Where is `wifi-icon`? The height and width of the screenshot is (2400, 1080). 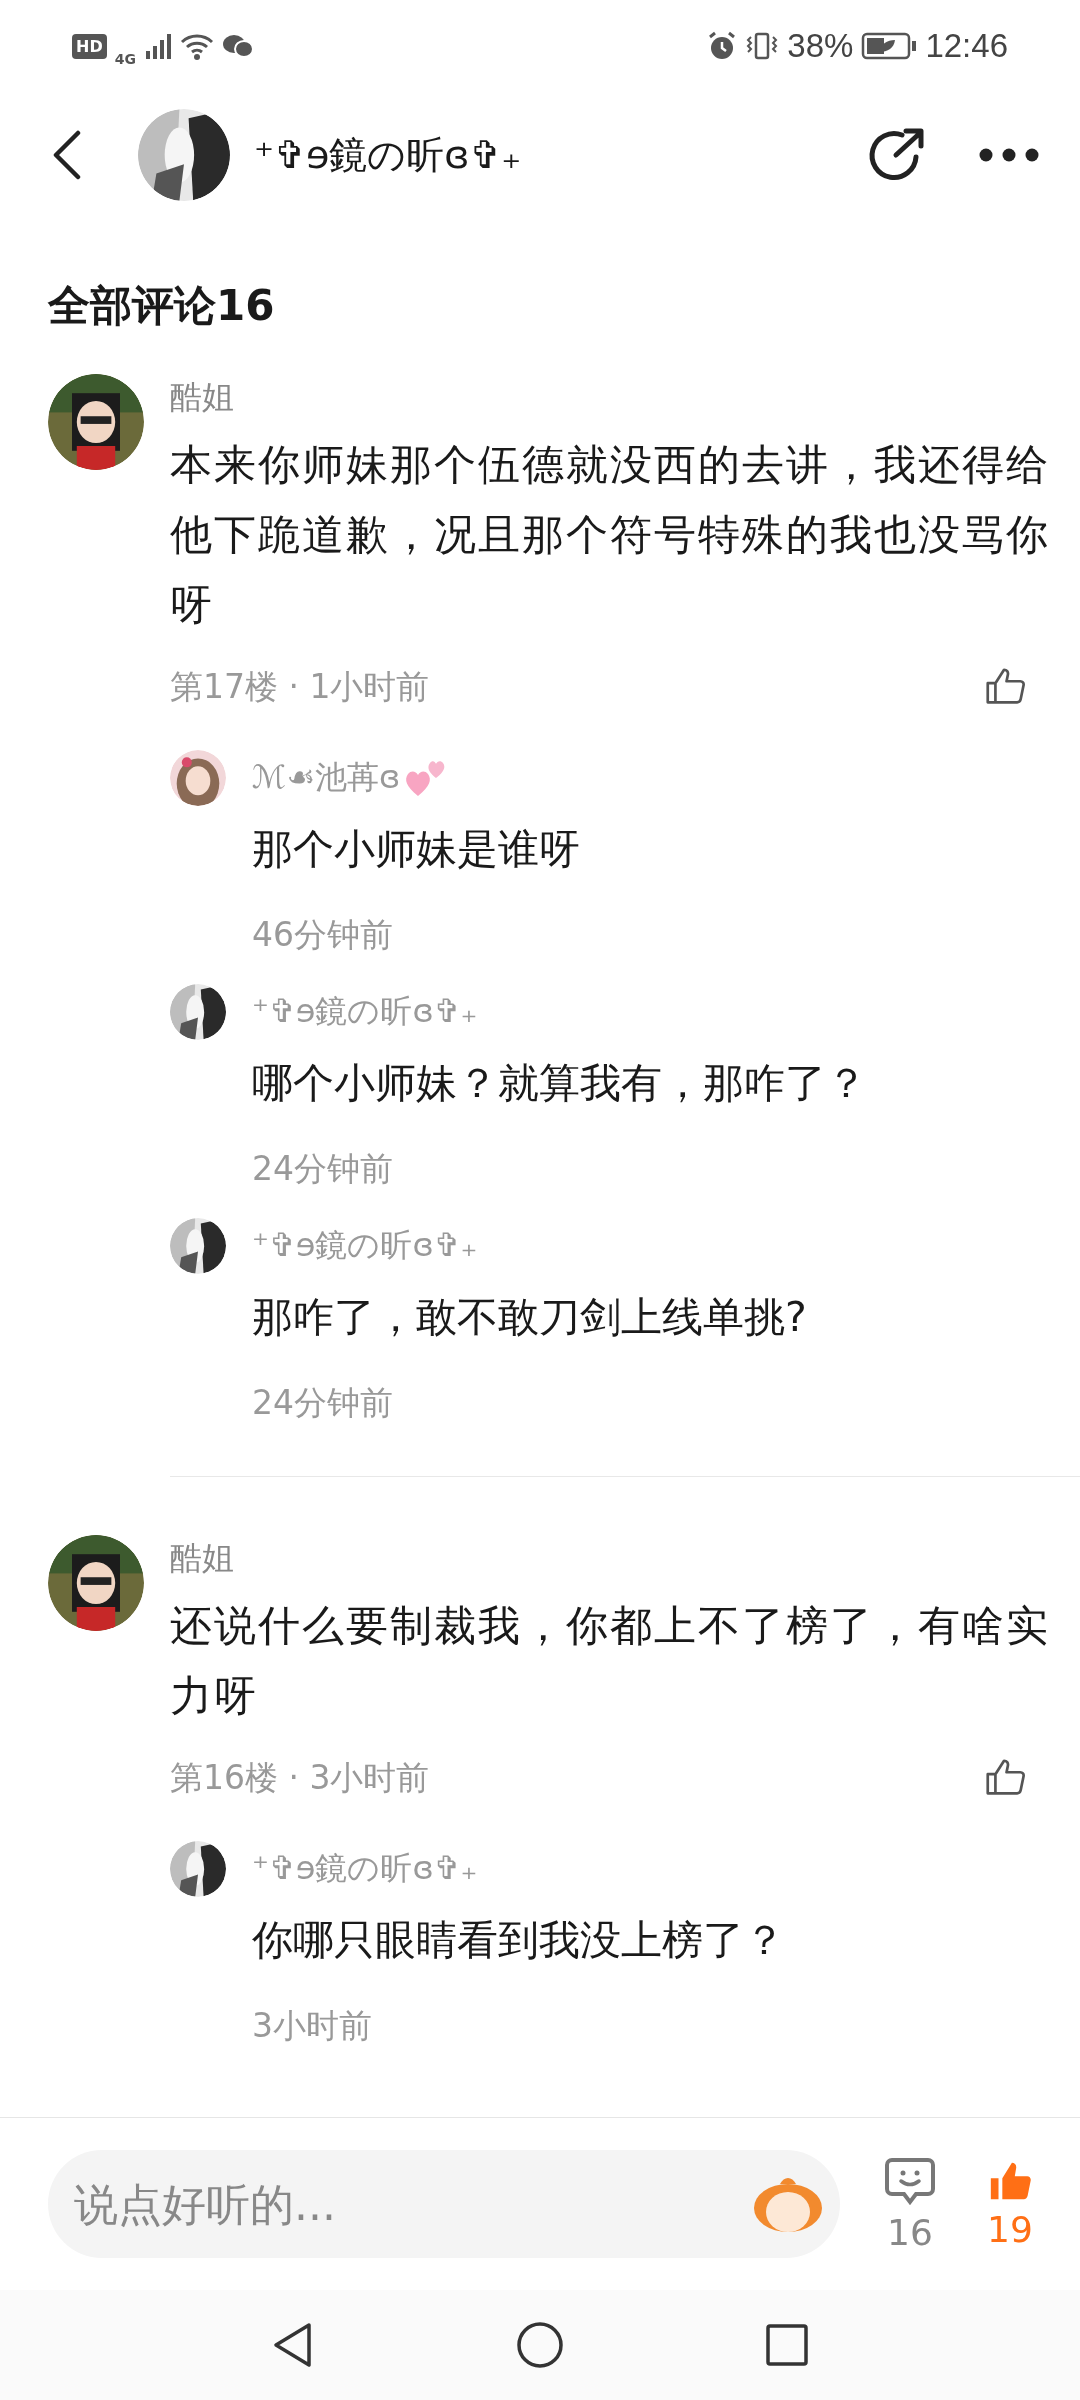 wifi-icon is located at coordinates (196, 46).